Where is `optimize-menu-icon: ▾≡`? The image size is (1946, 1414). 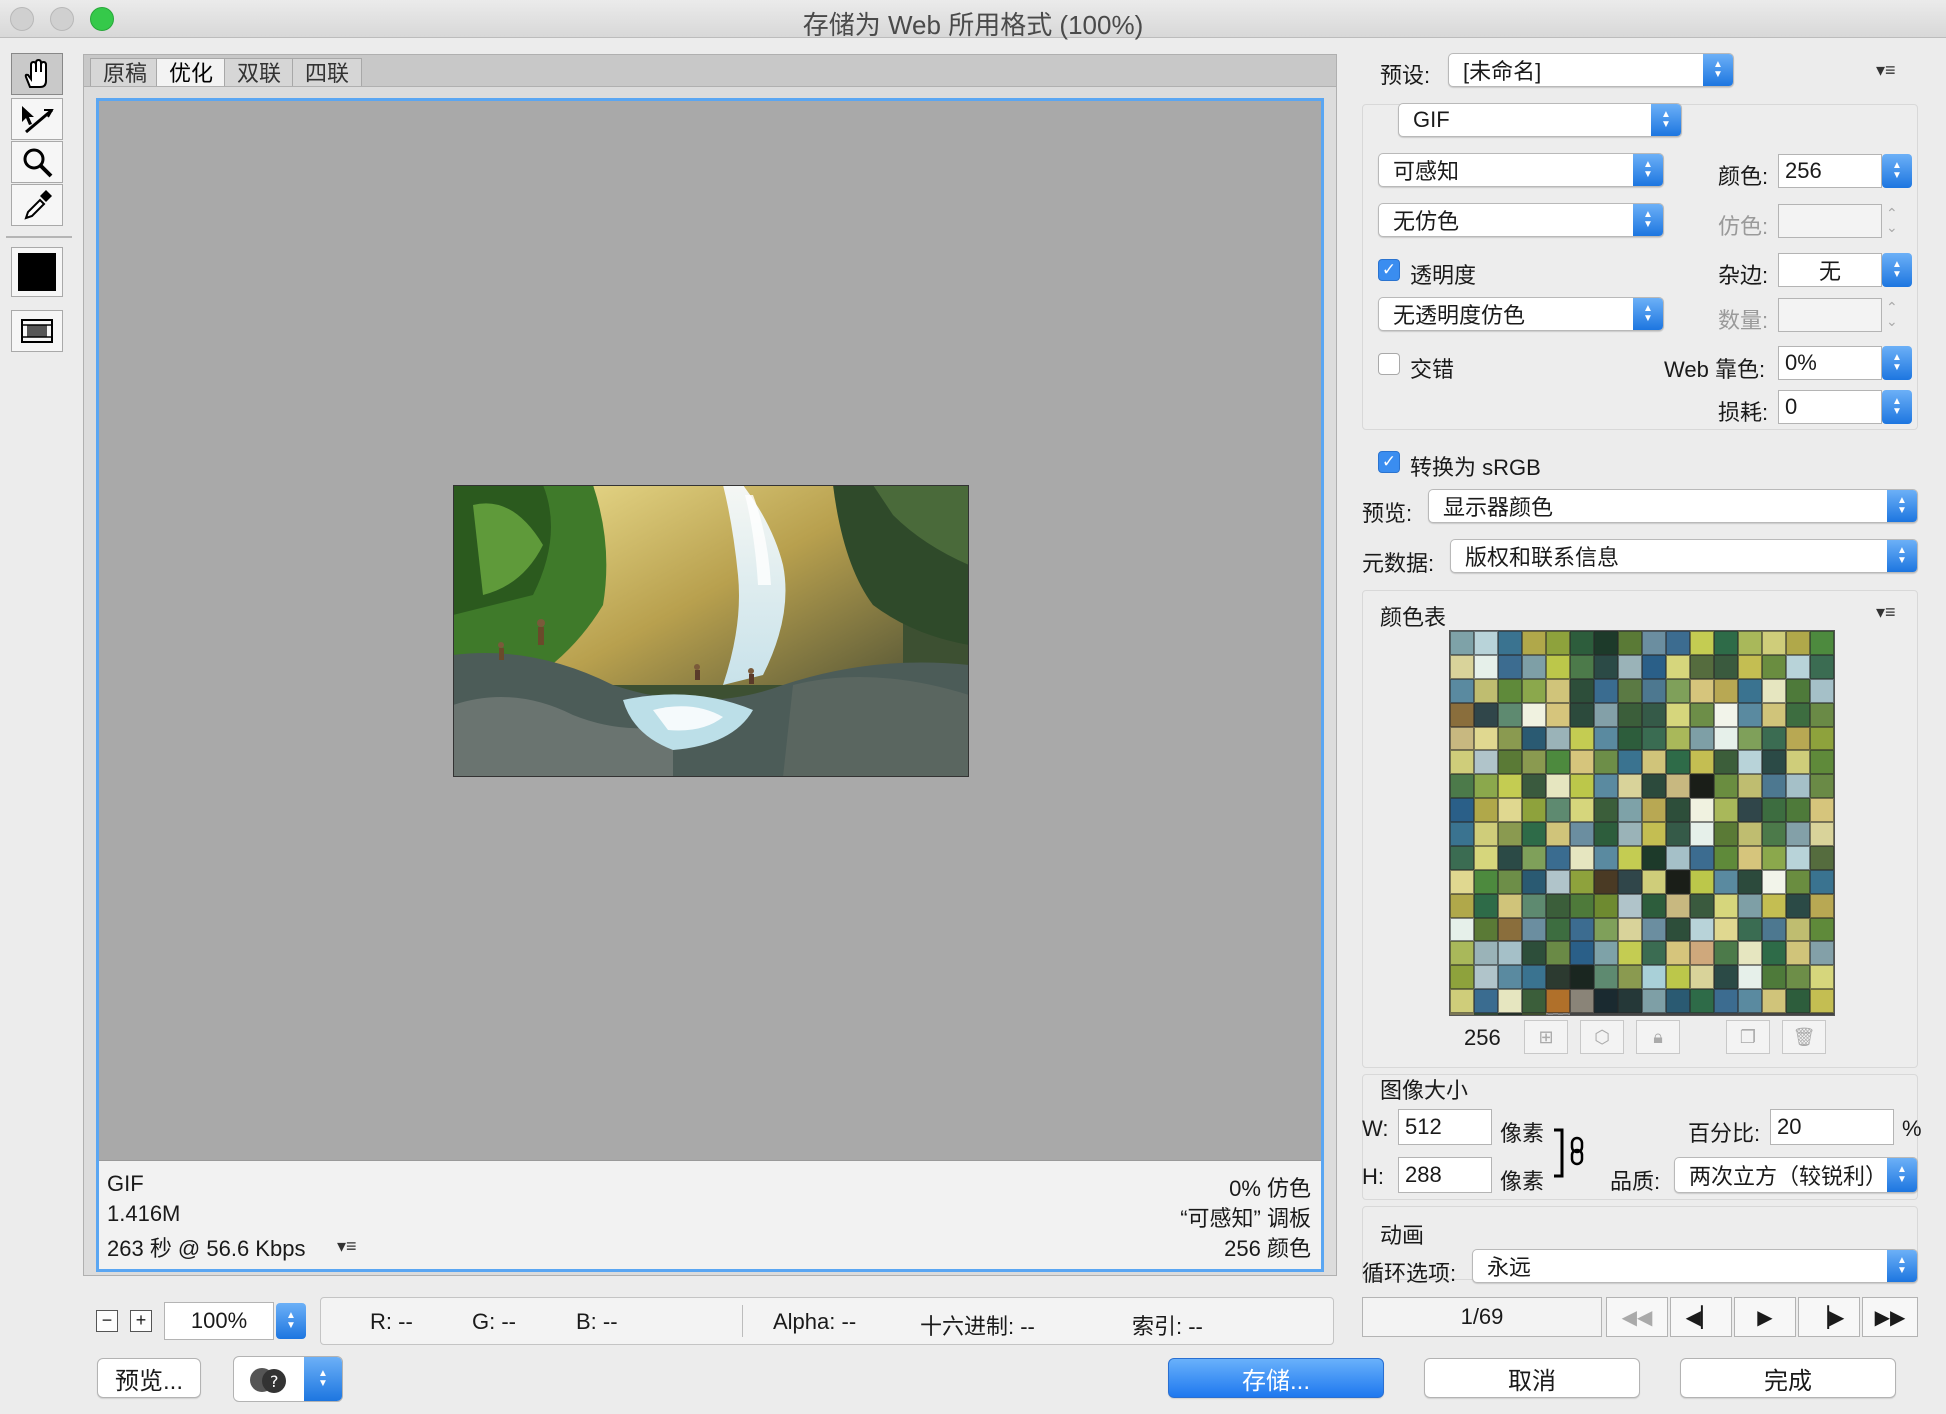
optimize-menu-icon: ▾≡ is located at coordinates (1886, 70).